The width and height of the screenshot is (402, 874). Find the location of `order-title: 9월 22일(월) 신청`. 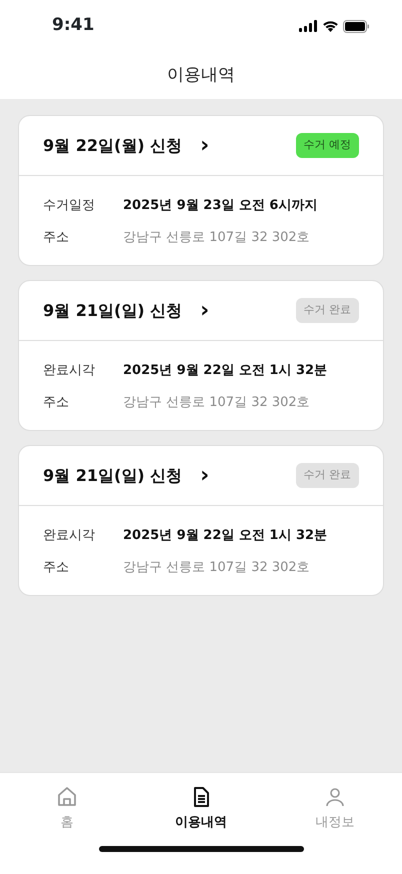

order-title: 9월 22일(월) 신청 is located at coordinates (112, 145).